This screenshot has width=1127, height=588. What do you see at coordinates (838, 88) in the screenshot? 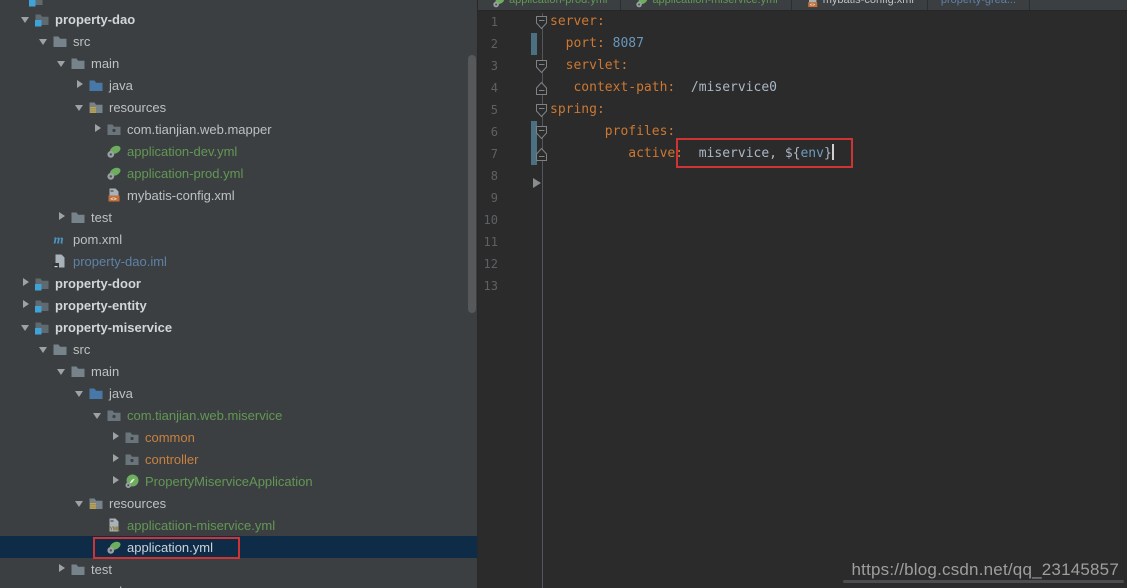
I see `code-line: context-path: /miservice0` at bounding box center [838, 88].